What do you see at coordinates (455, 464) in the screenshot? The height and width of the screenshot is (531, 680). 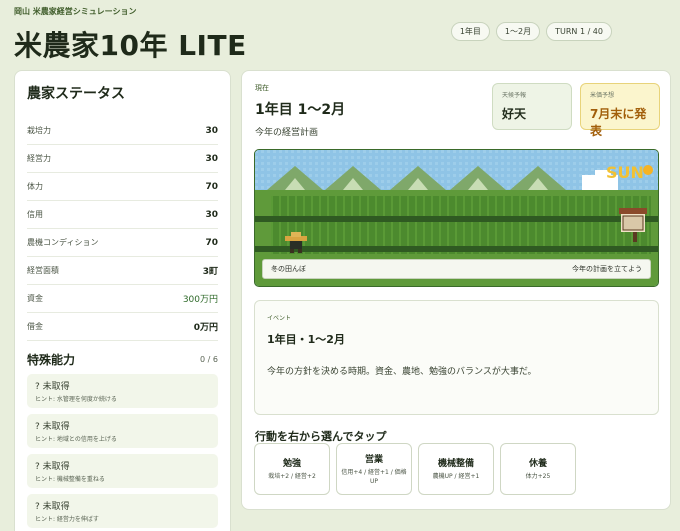 I see `action-name: 機械整備` at bounding box center [455, 464].